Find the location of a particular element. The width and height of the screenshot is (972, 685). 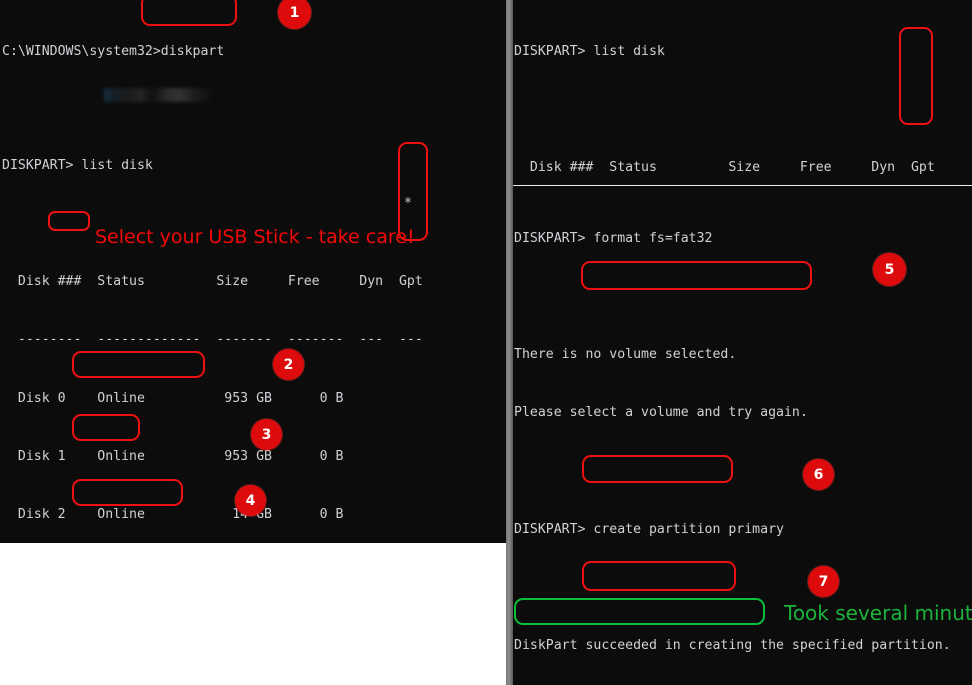

left-gpt-star-disk0: * is located at coordinates (413, 204).